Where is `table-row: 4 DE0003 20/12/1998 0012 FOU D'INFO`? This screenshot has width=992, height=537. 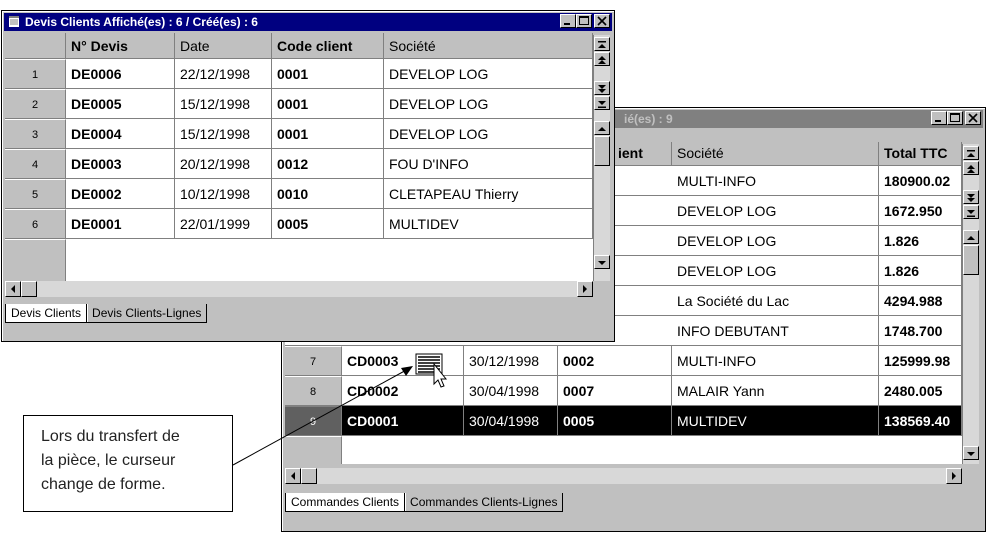
table-row: 4 DE0003 20/12/1998 0012 FOU D'INFO is located at coordinates (299, 164).